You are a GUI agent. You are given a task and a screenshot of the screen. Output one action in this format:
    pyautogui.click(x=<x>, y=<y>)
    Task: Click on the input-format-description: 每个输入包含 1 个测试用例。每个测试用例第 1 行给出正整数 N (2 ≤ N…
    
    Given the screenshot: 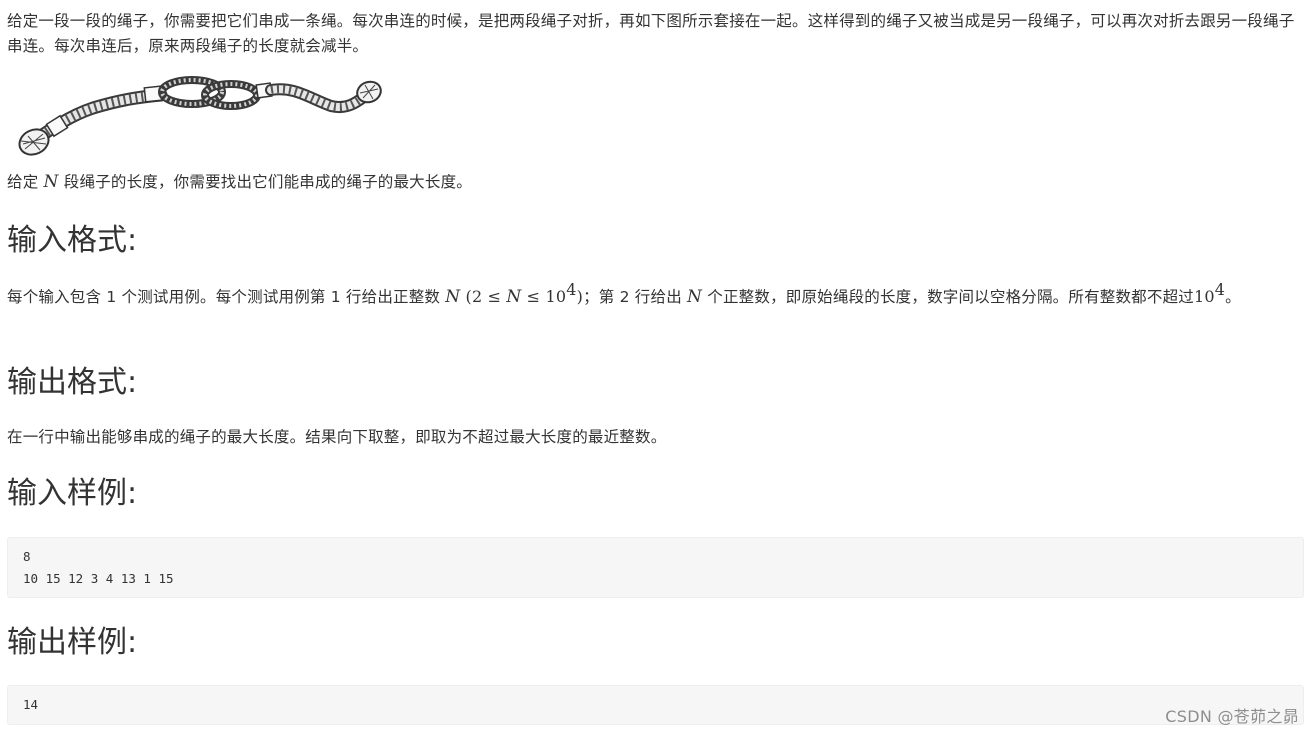 What is the action you would take?
    pyautogui.click(x=656, y=296)
    